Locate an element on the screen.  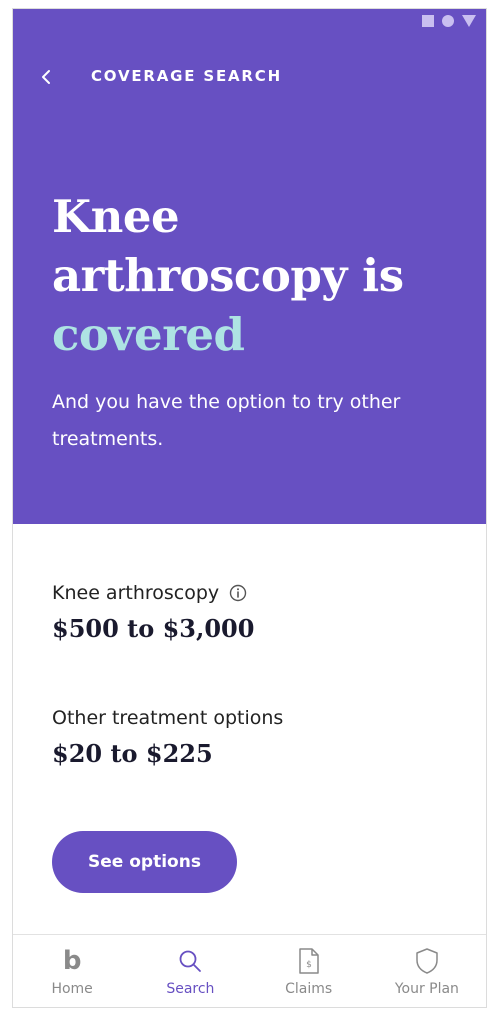
tab-your-plan: Your Plan is located at coordinates (427, 971).